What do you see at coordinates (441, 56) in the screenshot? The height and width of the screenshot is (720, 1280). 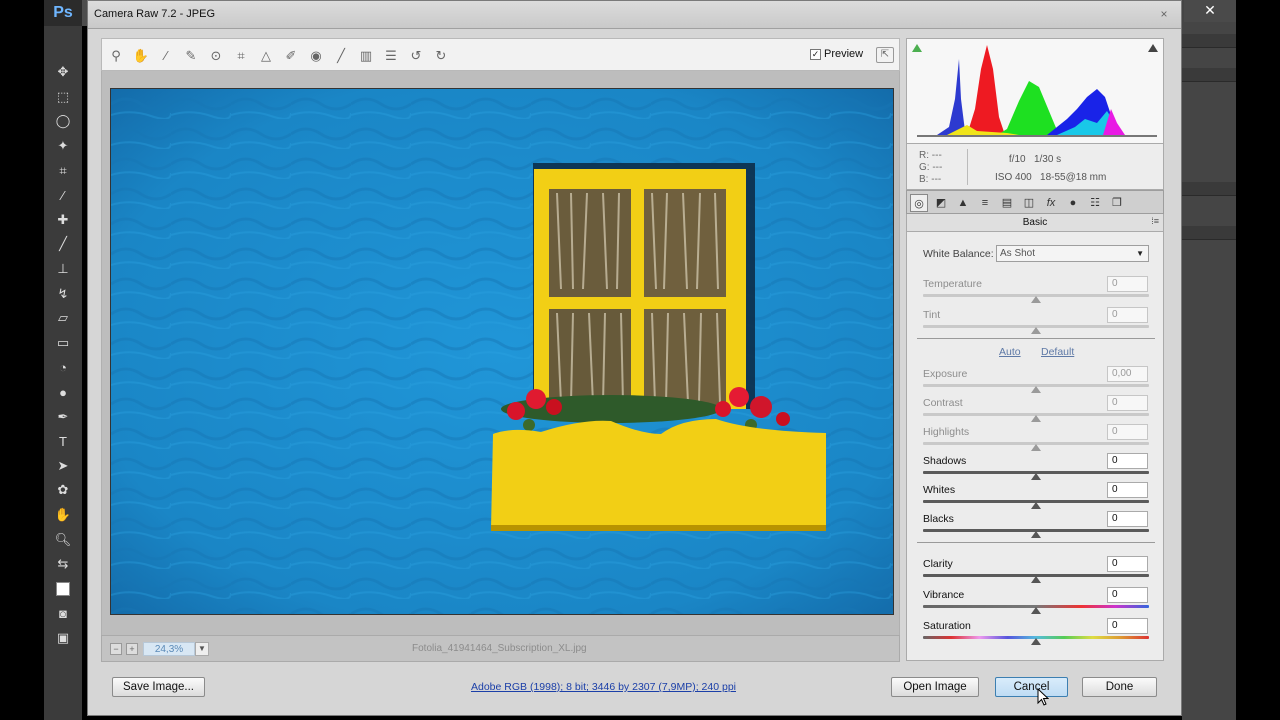 I see `rotate-cw-icon: ↻` at bounding box center [441, 56].